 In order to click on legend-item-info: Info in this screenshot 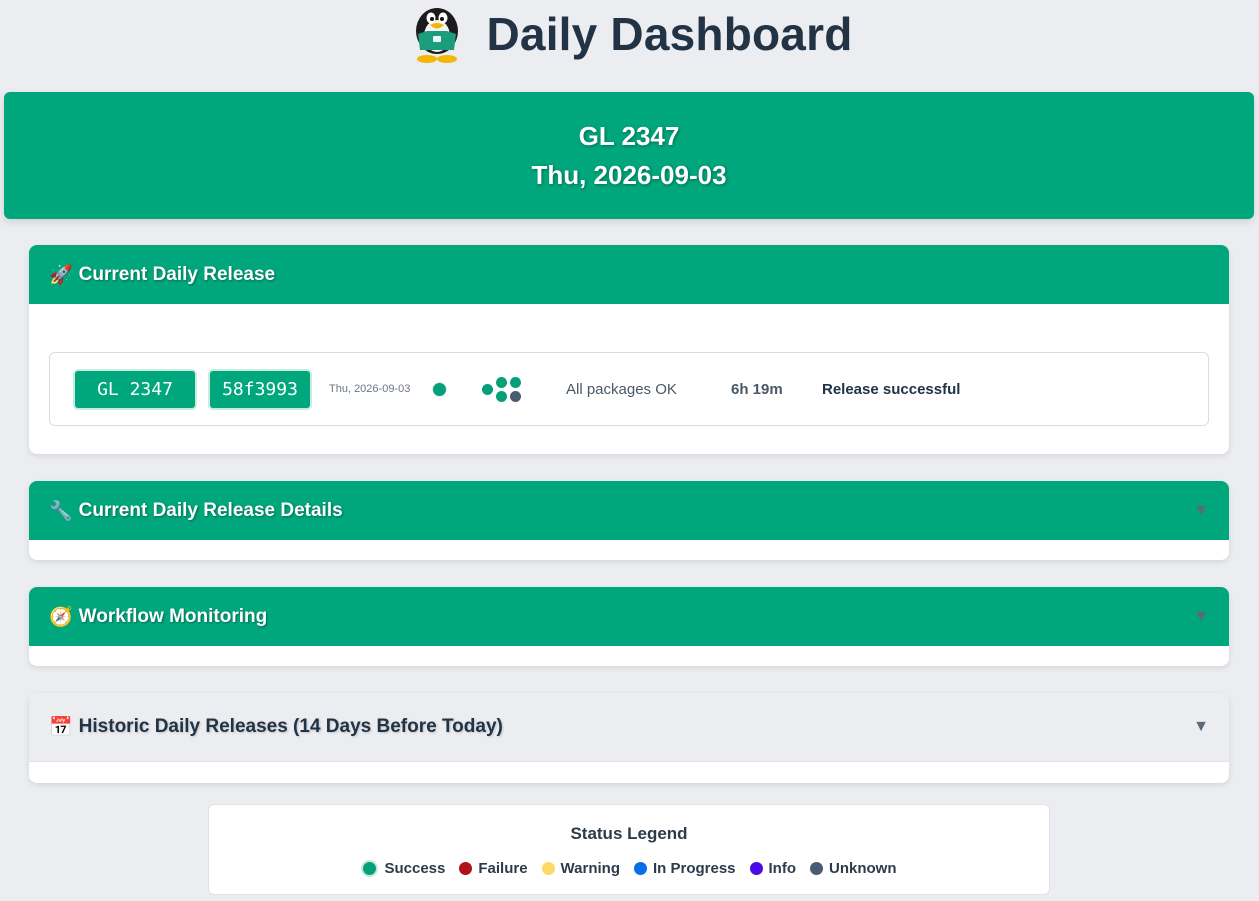, I will do `click(773, 868)`.